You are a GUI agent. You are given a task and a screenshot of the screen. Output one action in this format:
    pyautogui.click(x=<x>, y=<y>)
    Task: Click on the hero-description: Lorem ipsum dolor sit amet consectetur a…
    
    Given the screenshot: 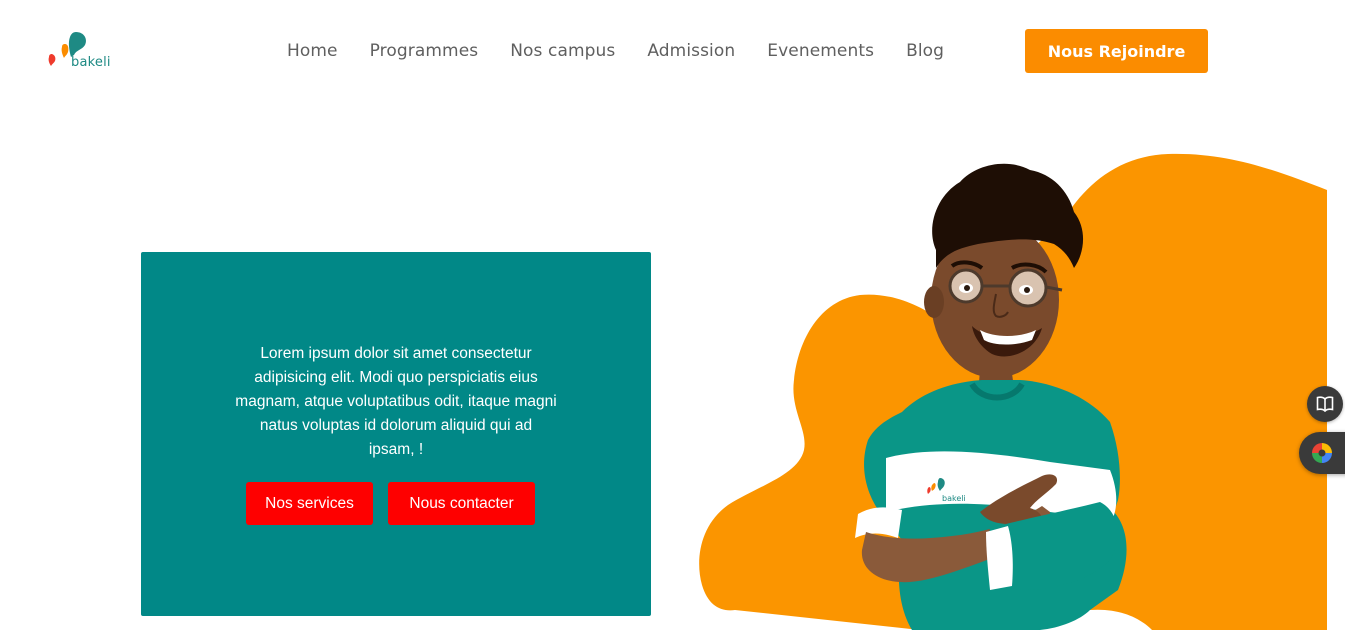 What is the action you would take?
    pyautogui.click(x=396, y=401)
    